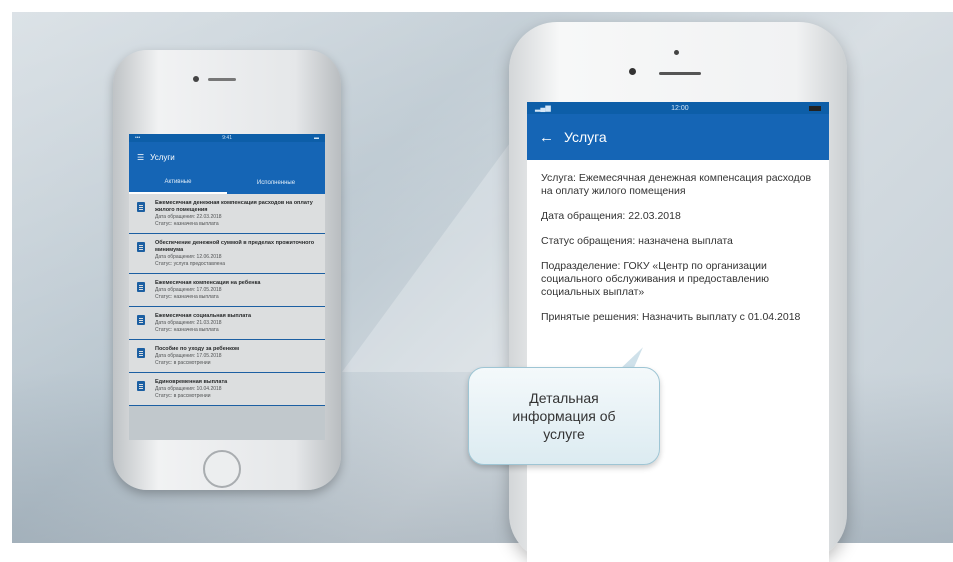 This screenshot has width=953, height=562. I want to click on status-bar: ▂▄▆ 12:00, so click(678, 108).